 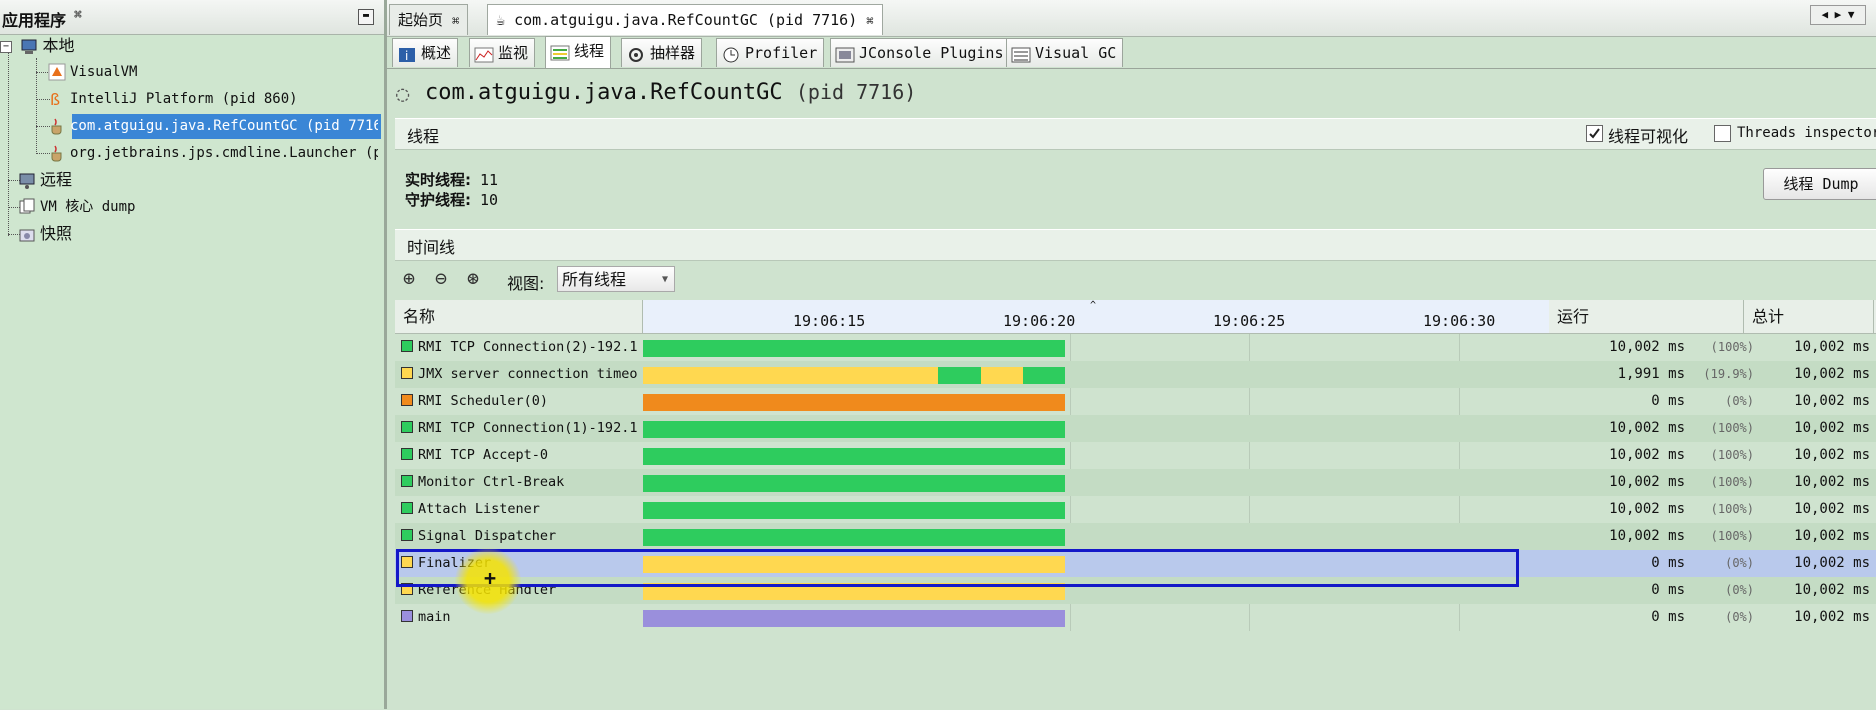 What do you see at coordinates (173, 99) in the screenshot?
I see `tree-node-intellij: ß IntelliJ Platform (pid 860)` at bounding box center [173, 99].